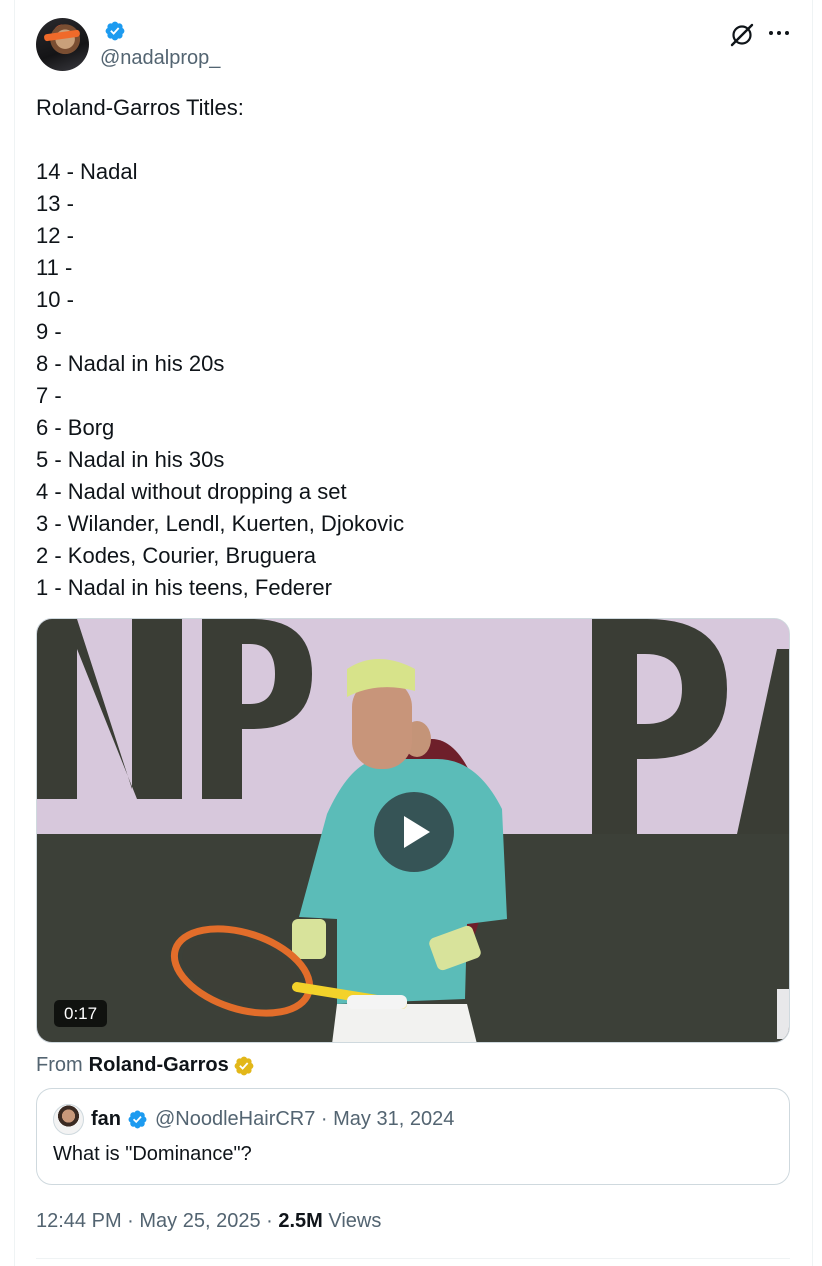 The width and height of the screenshot is (822, 1266). Describe the element at coordinates (300, 1221) in the screenshot. I see `views-count: 2.5M` at that location.